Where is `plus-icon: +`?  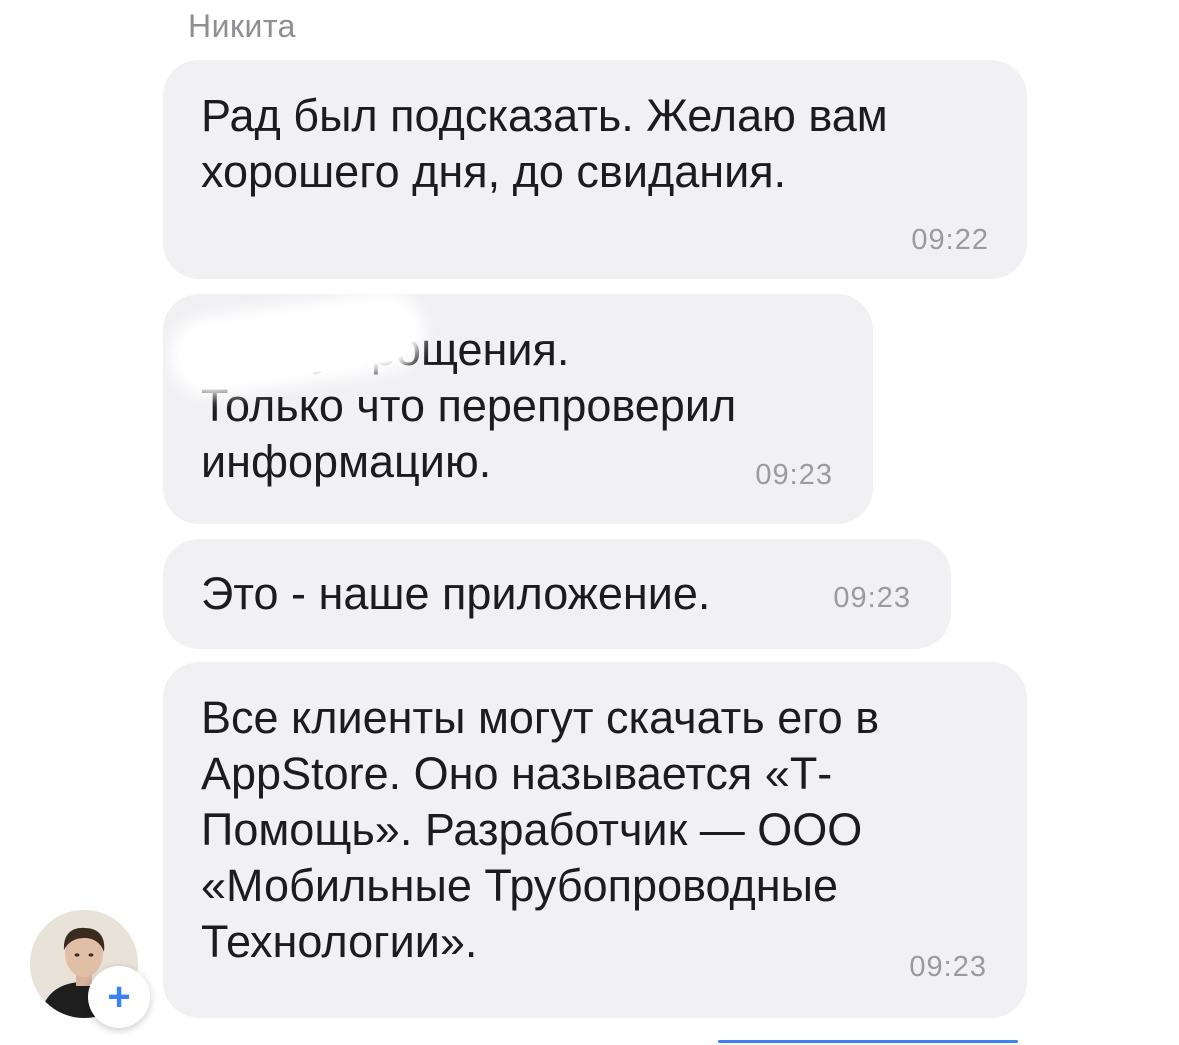 plus-icon: + is located at coordinates (119, 997).